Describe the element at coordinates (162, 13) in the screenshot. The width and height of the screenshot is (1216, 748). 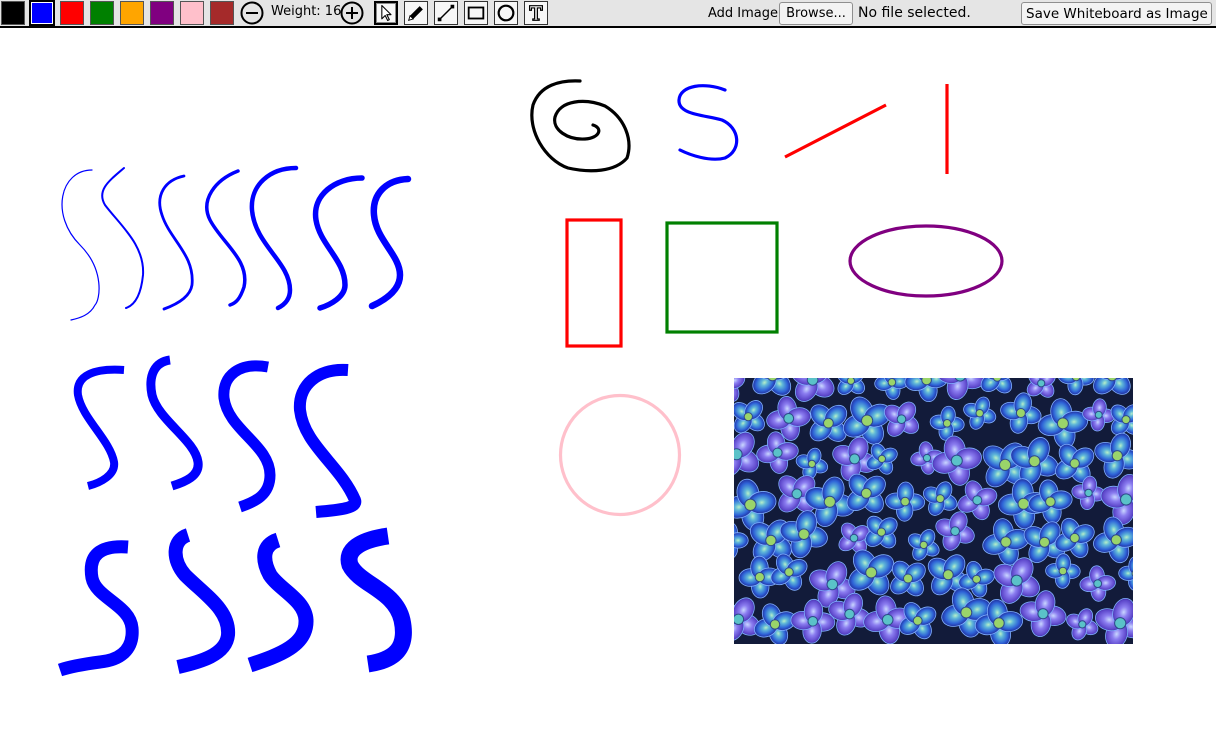
I see `color-swatch-purple` at that location.